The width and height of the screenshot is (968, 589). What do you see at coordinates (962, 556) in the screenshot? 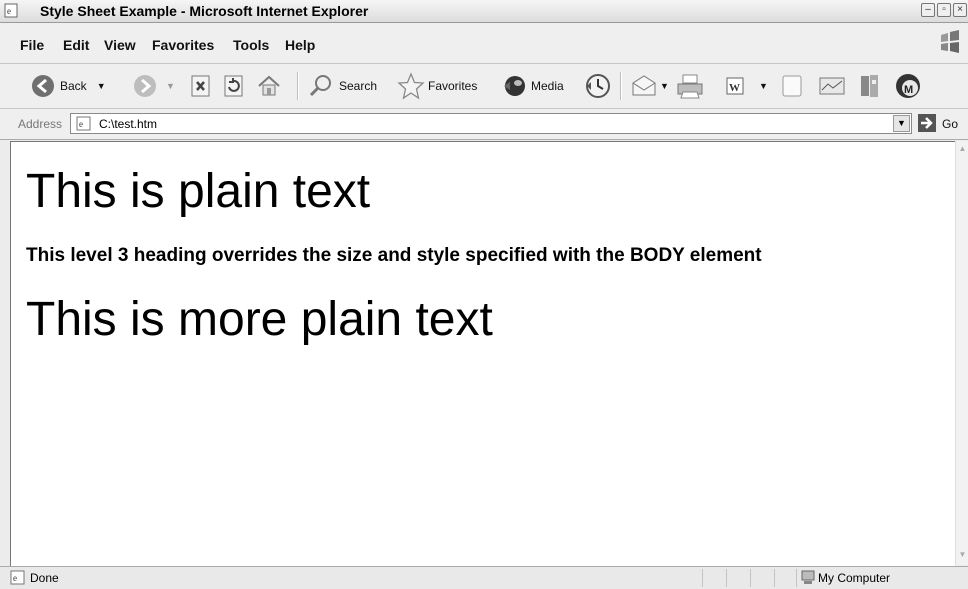
I see `scroll-down-icon: ▼` at bounding box center [962, 556].